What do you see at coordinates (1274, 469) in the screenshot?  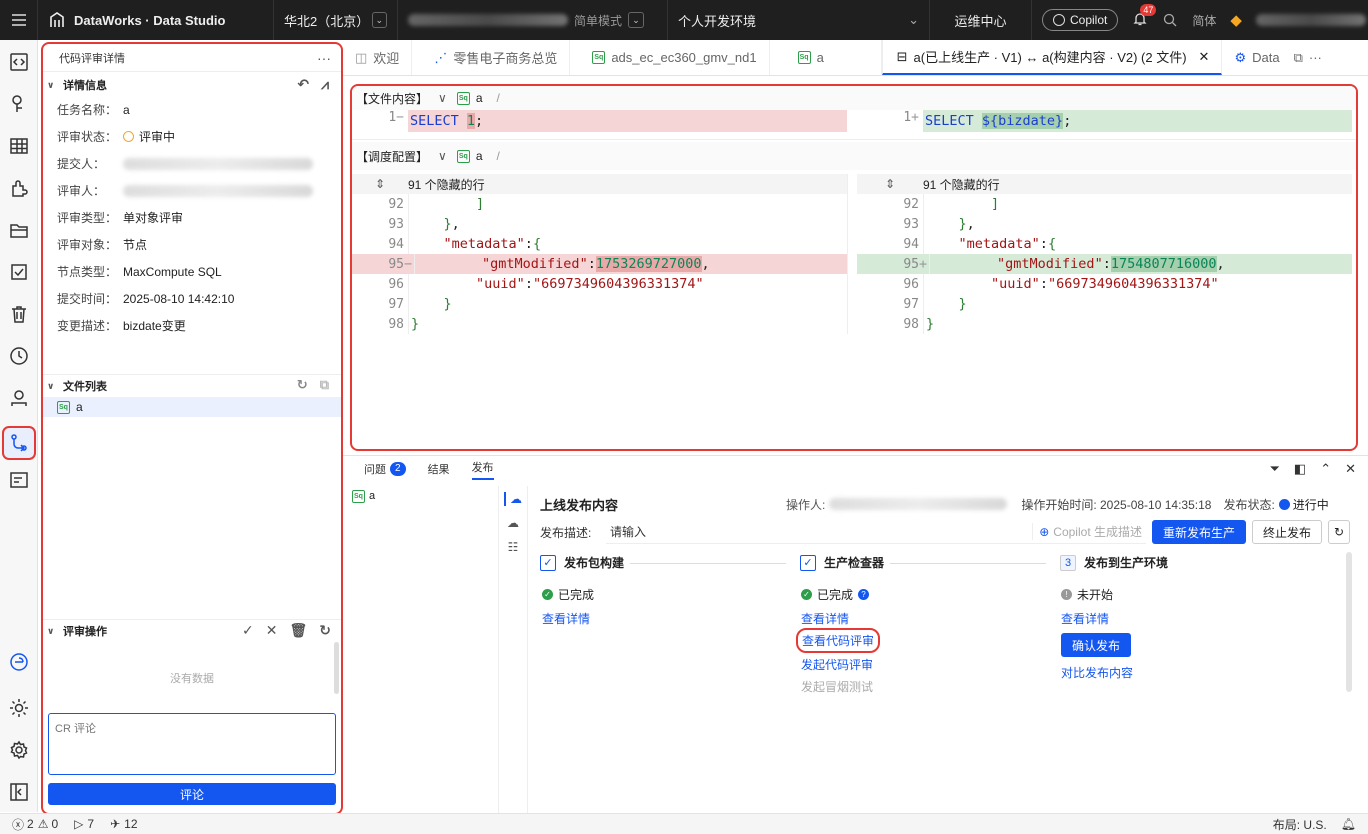 I see `filter-icon: ⏷` at bounding box center [1274, 469].